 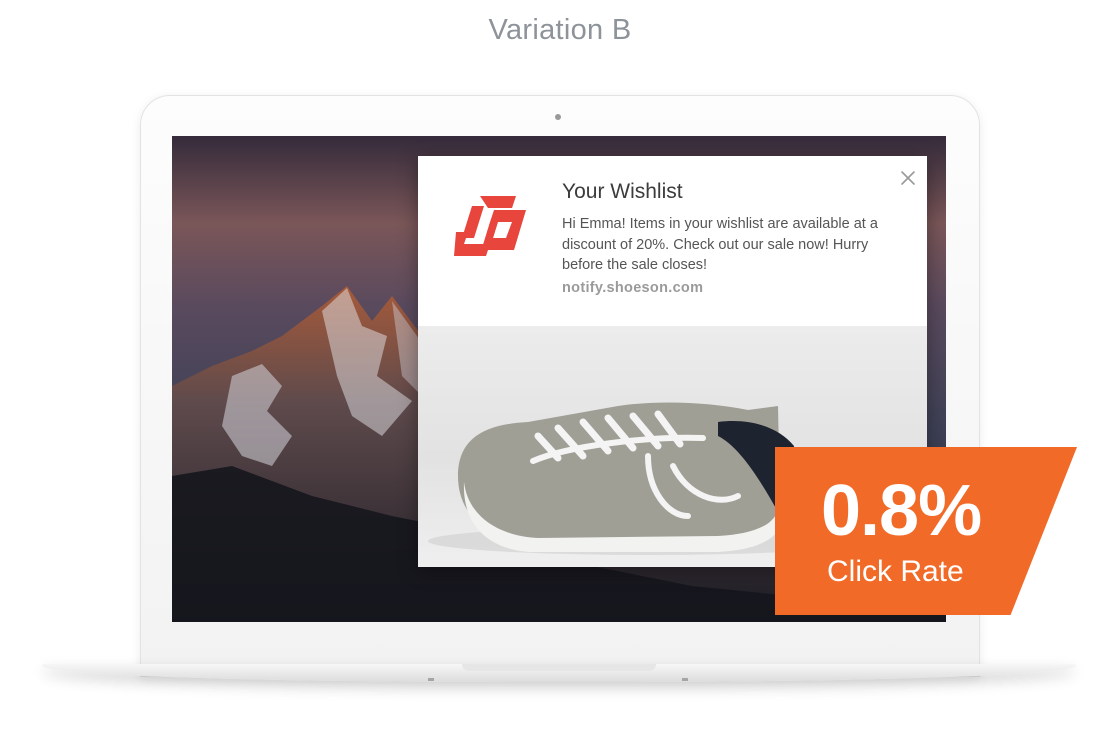 I want to click on laptop-notch, so click(x=559, y=667).